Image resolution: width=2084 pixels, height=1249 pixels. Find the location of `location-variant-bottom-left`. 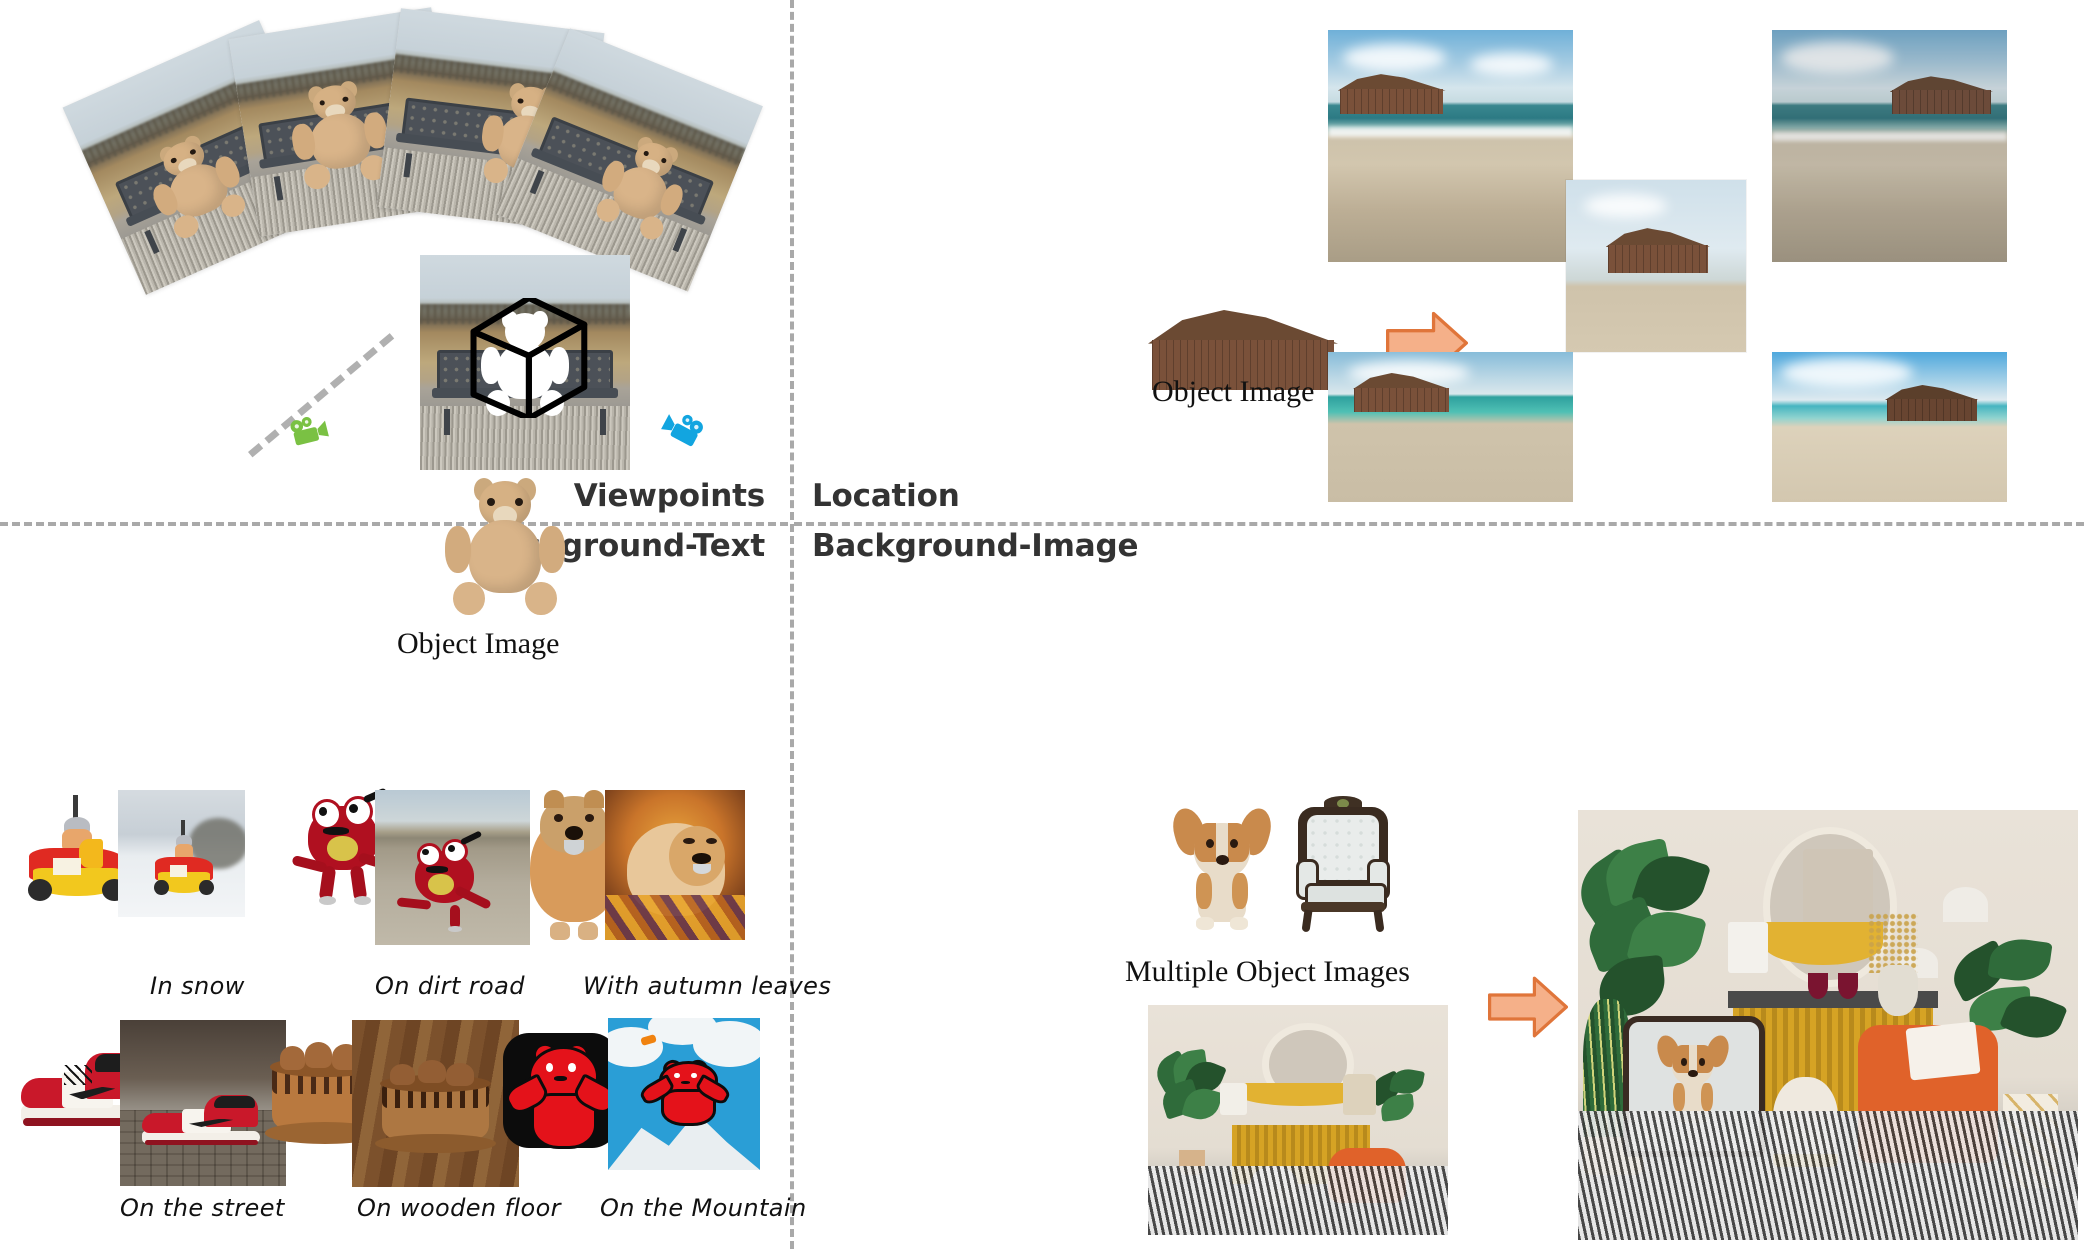

location-variant-bottom-left is located at coordinates (1450, 427).